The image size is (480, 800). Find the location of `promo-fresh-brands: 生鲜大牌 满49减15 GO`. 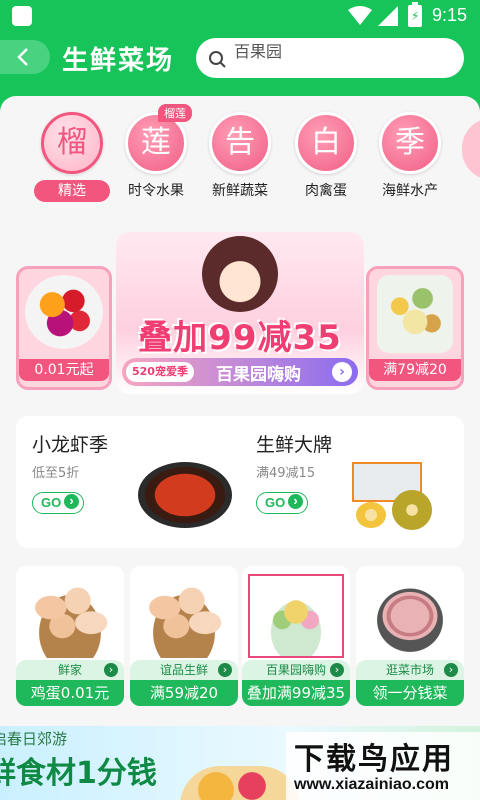

promo-fresh-brands: 生鲜大牌 满49减15 GO is located at coordinates (352, 482).